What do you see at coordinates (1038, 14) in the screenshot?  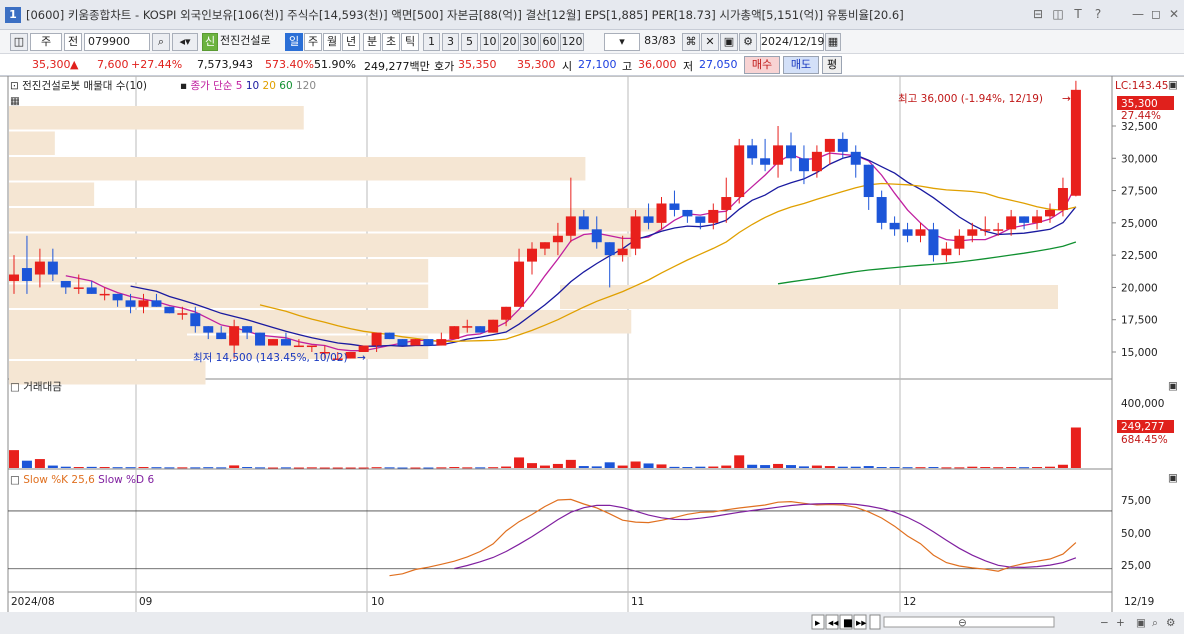 I see `layout-icon: ⊟` at bounding box center [1038, 14].